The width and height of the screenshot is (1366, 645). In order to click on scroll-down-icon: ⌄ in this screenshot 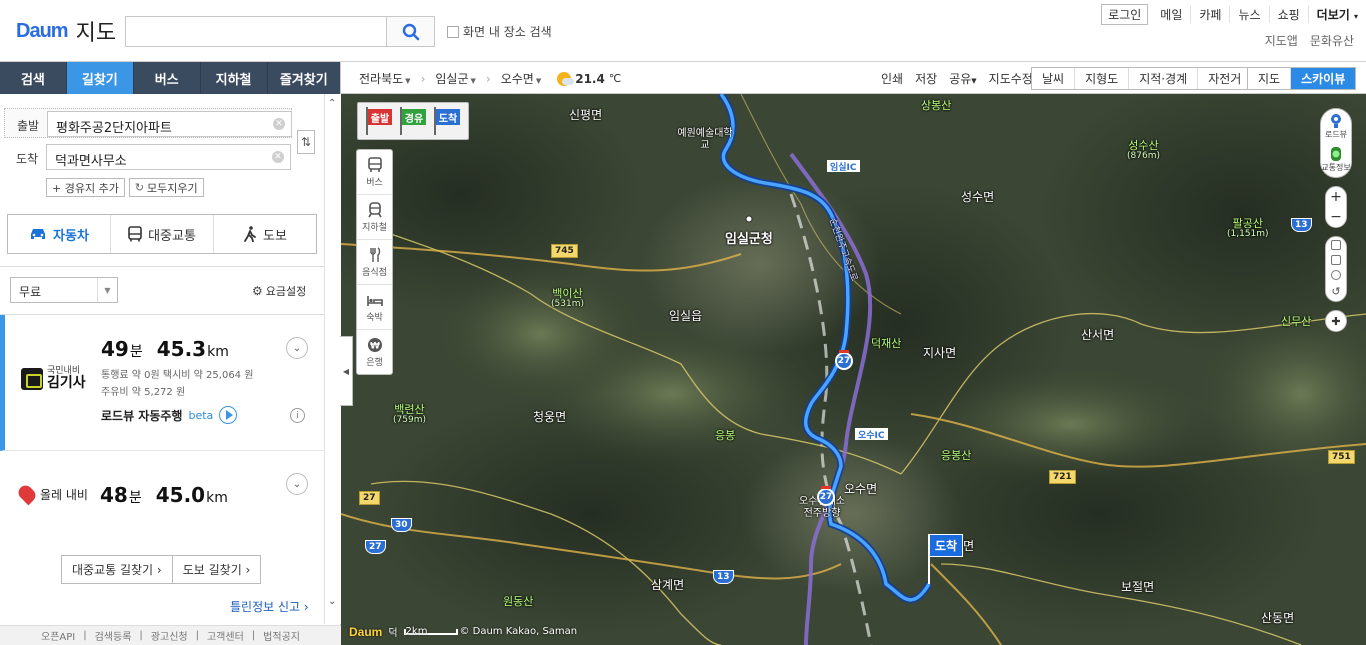, I will do `click(332, 601)`.